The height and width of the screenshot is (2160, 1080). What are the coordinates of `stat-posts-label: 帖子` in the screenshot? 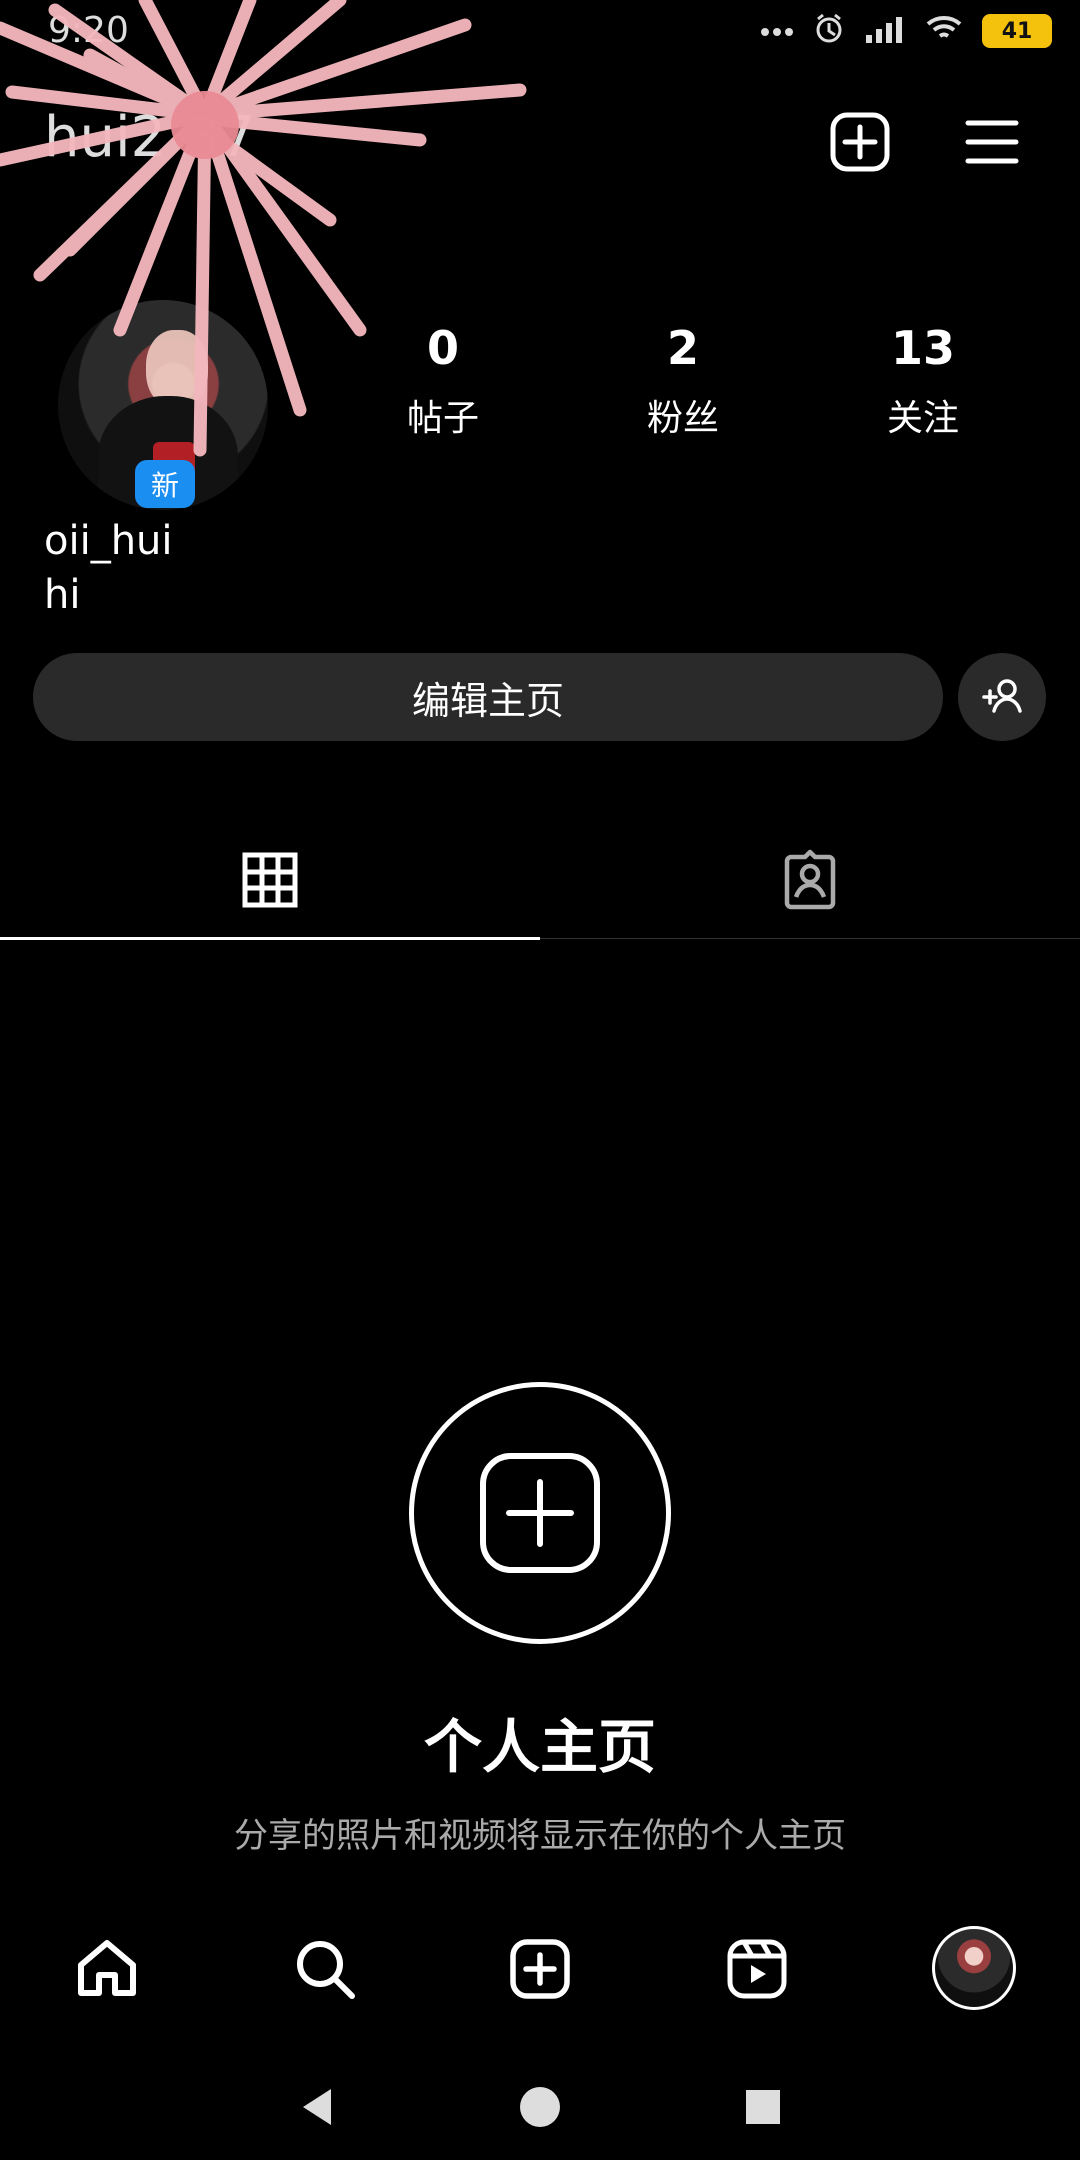 It's located at (442, 418).